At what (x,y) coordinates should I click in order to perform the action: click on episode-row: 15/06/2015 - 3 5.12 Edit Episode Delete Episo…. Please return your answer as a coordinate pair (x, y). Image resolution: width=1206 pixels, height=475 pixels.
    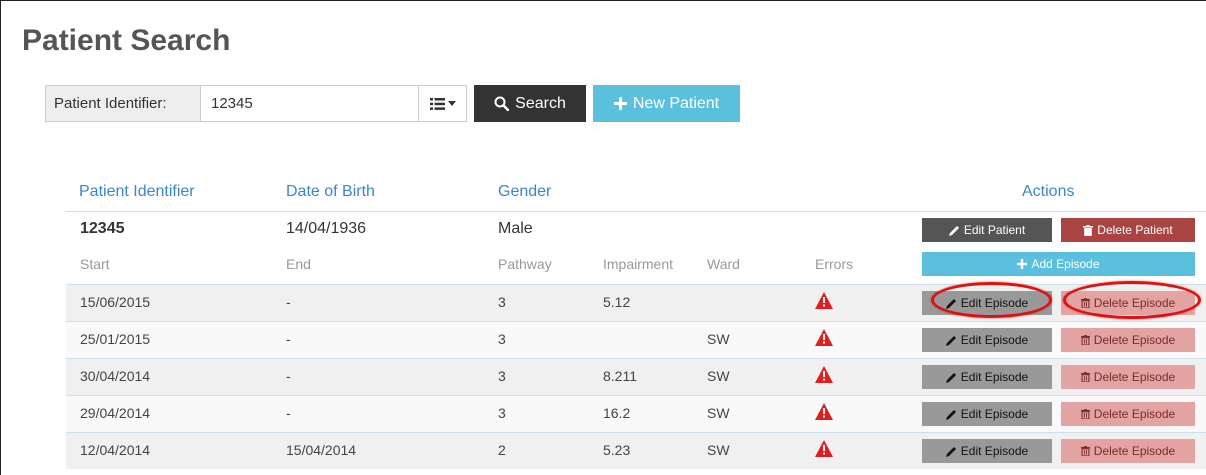
    Looking at the image, I should click on (636, 302).